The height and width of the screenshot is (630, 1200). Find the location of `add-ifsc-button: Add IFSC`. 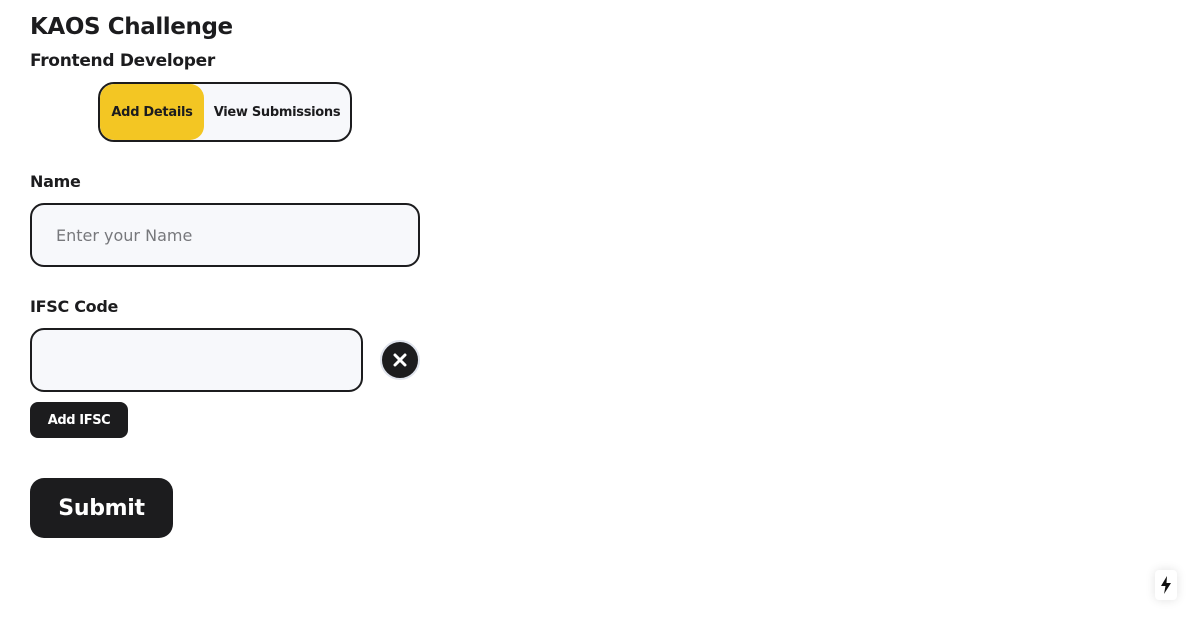

add-ifsc-button: Add IFSC is located at coordinates (79, 420).